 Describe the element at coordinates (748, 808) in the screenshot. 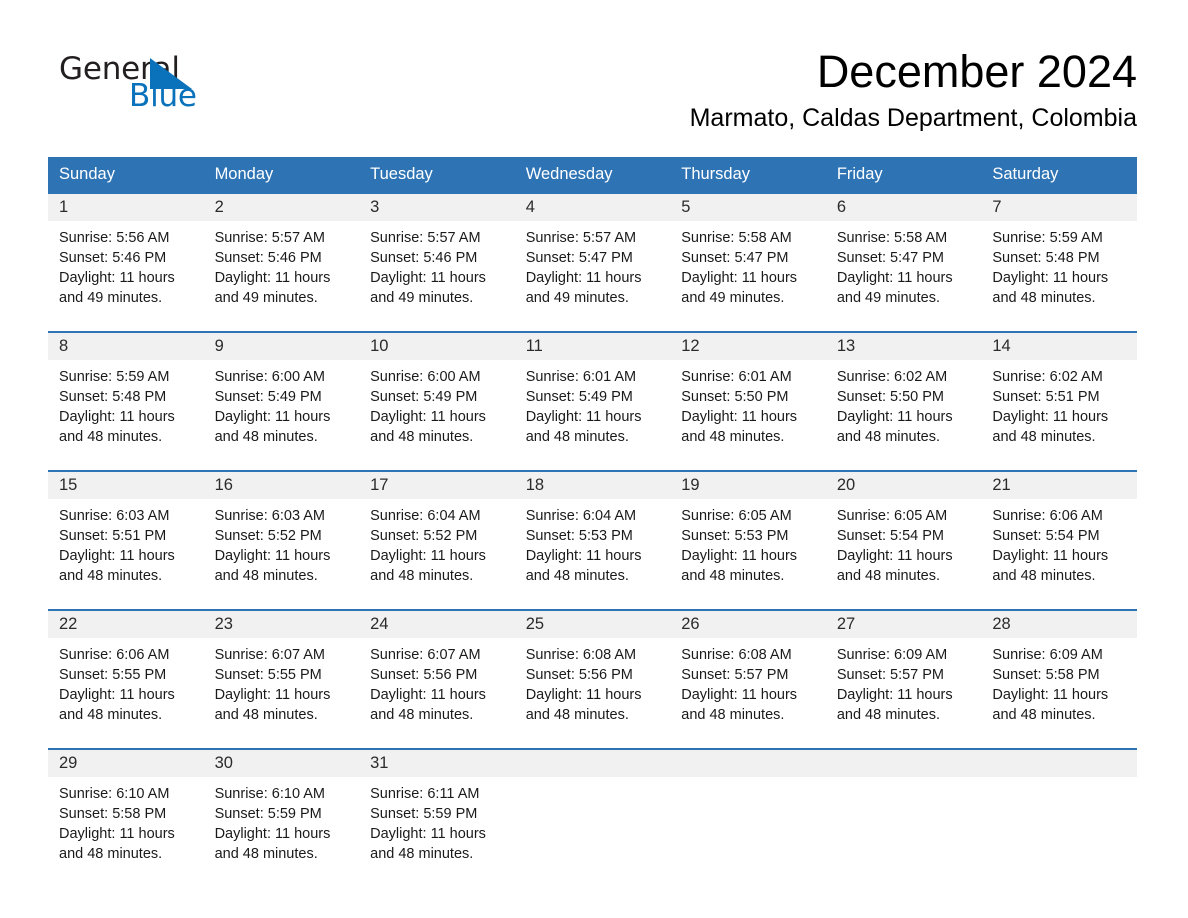

I see `day-cell-empty` at that location.